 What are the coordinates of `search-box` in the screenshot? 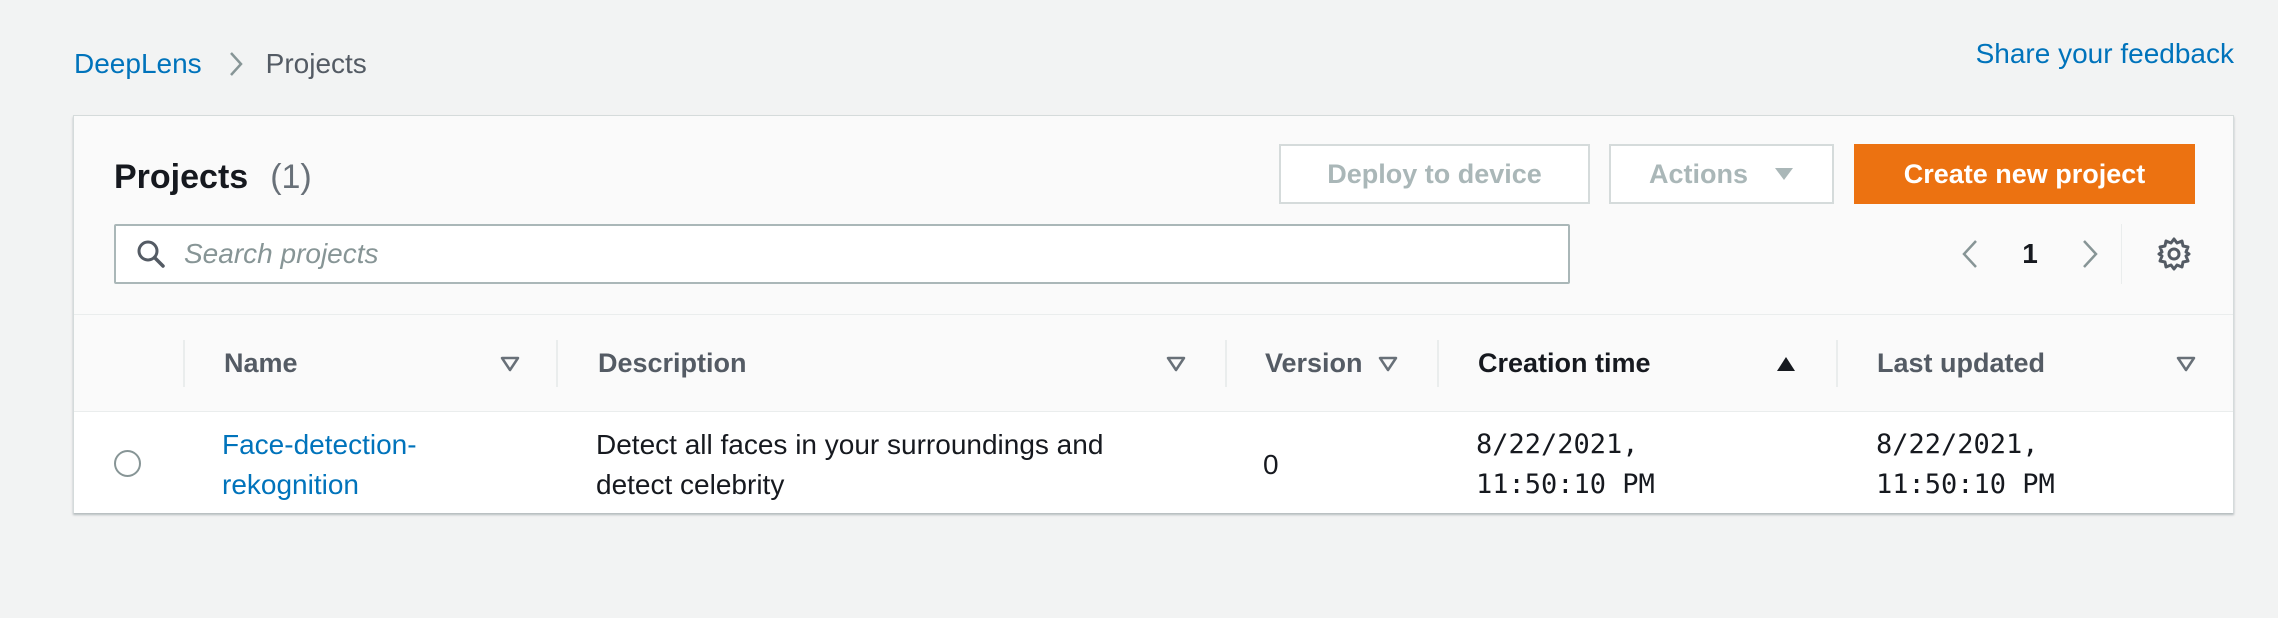 It's located at (842, 254).